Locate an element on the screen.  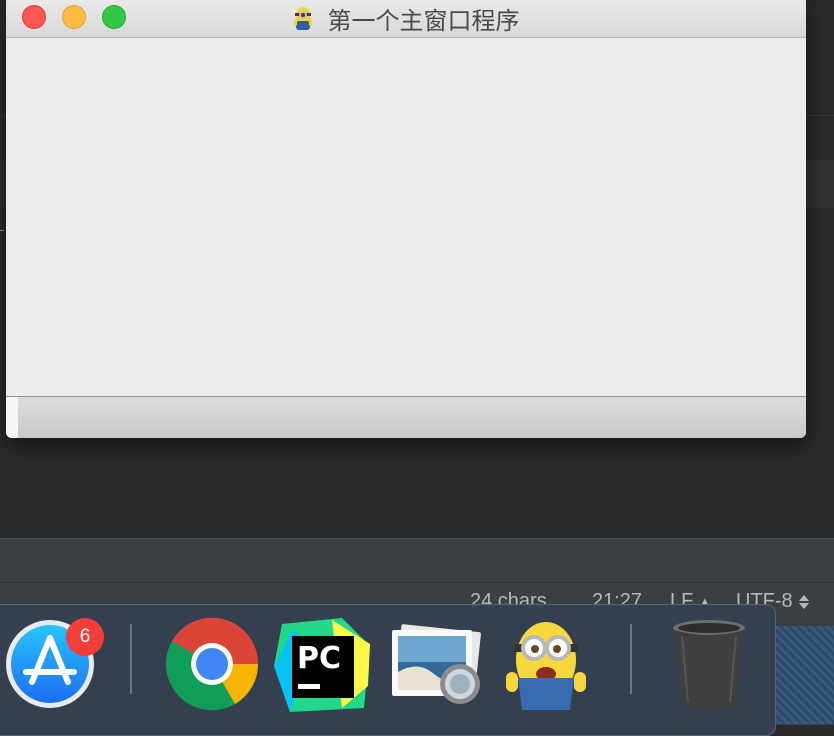
trash-icon is located at coordinates (709, 666).